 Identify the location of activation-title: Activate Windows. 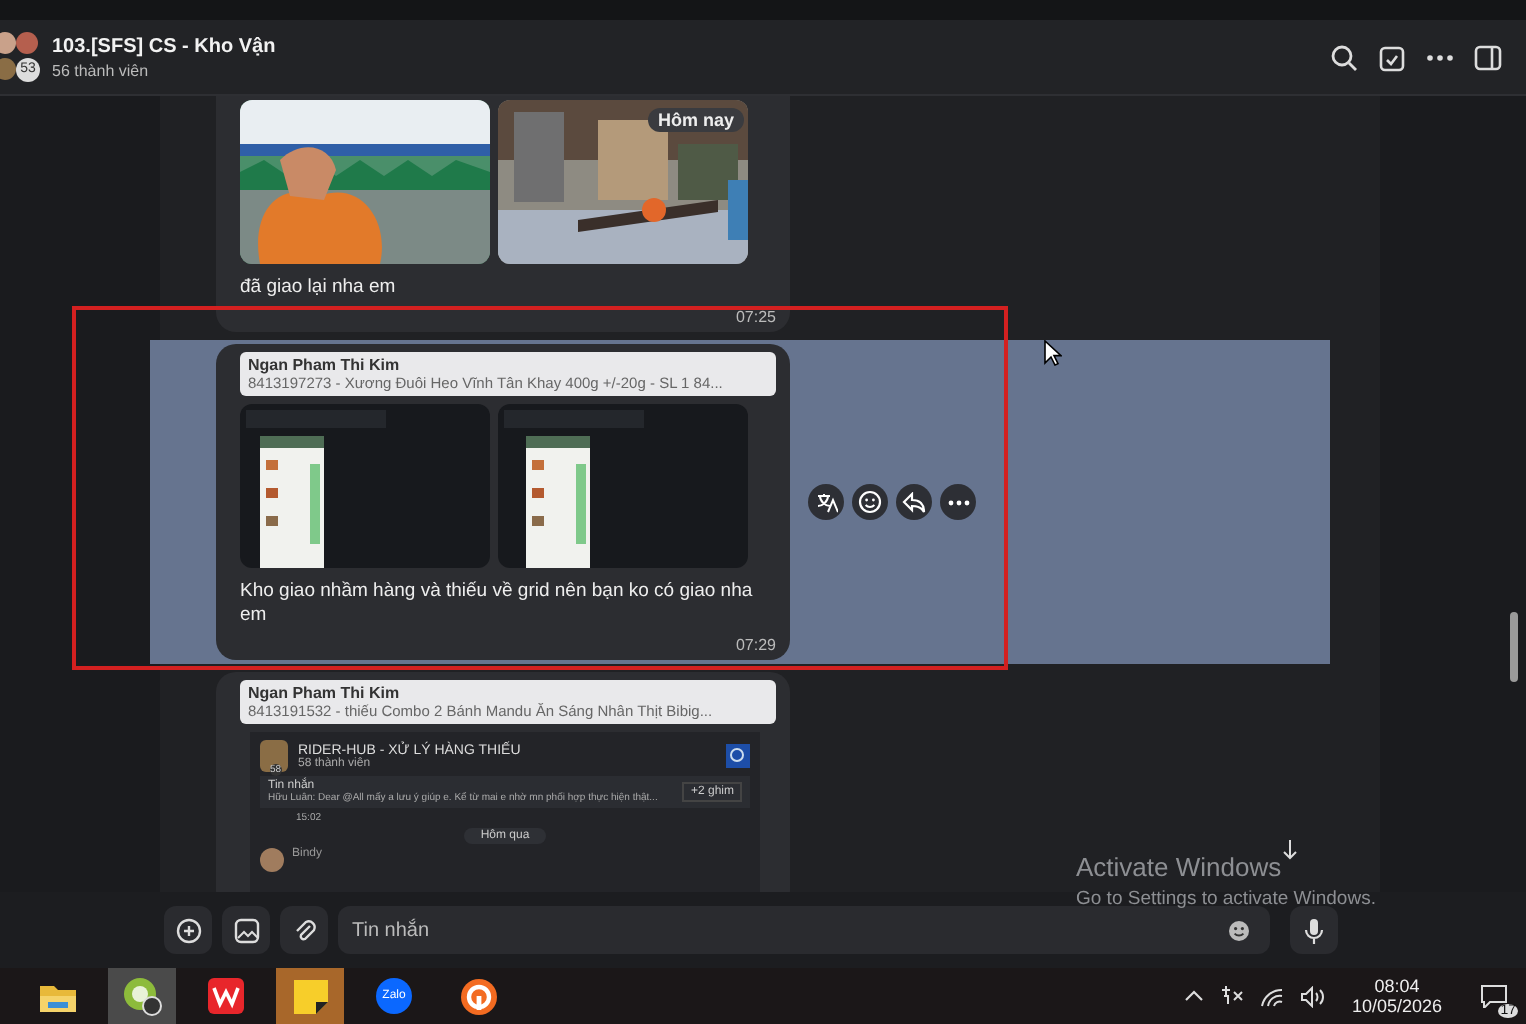
(1180, 867).